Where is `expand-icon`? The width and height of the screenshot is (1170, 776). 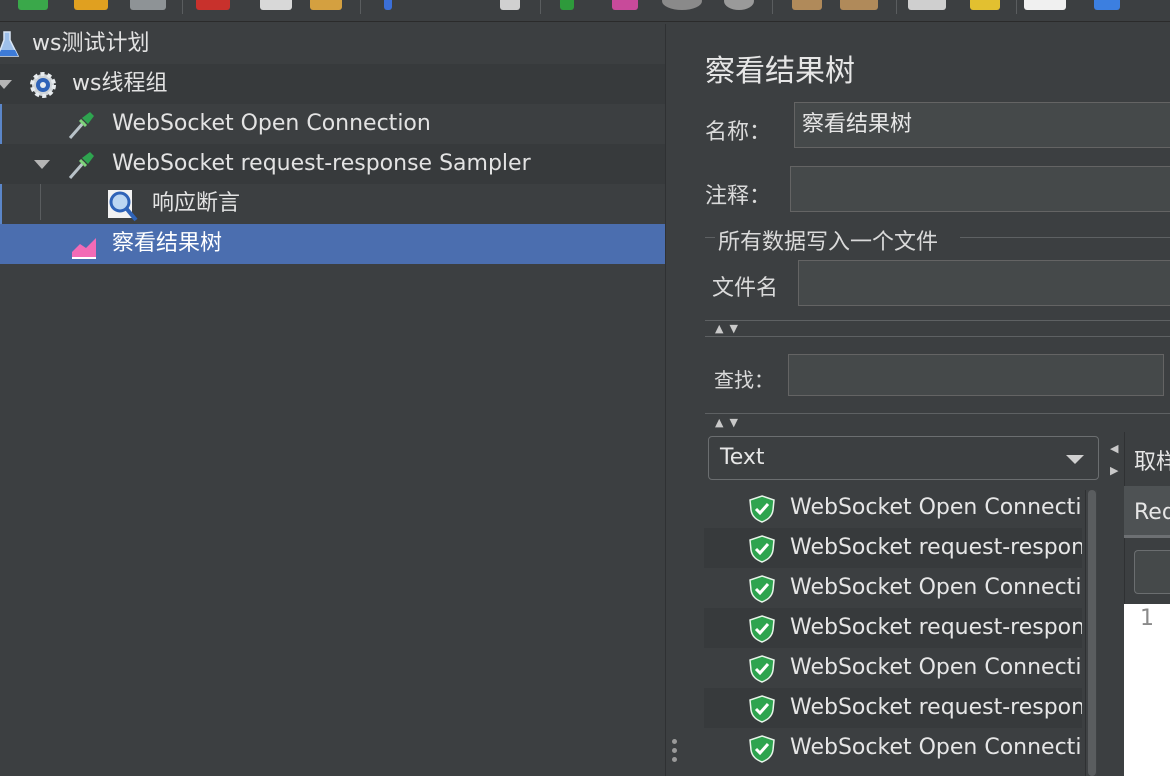
expand-icon is located at coordinates (388, 5).